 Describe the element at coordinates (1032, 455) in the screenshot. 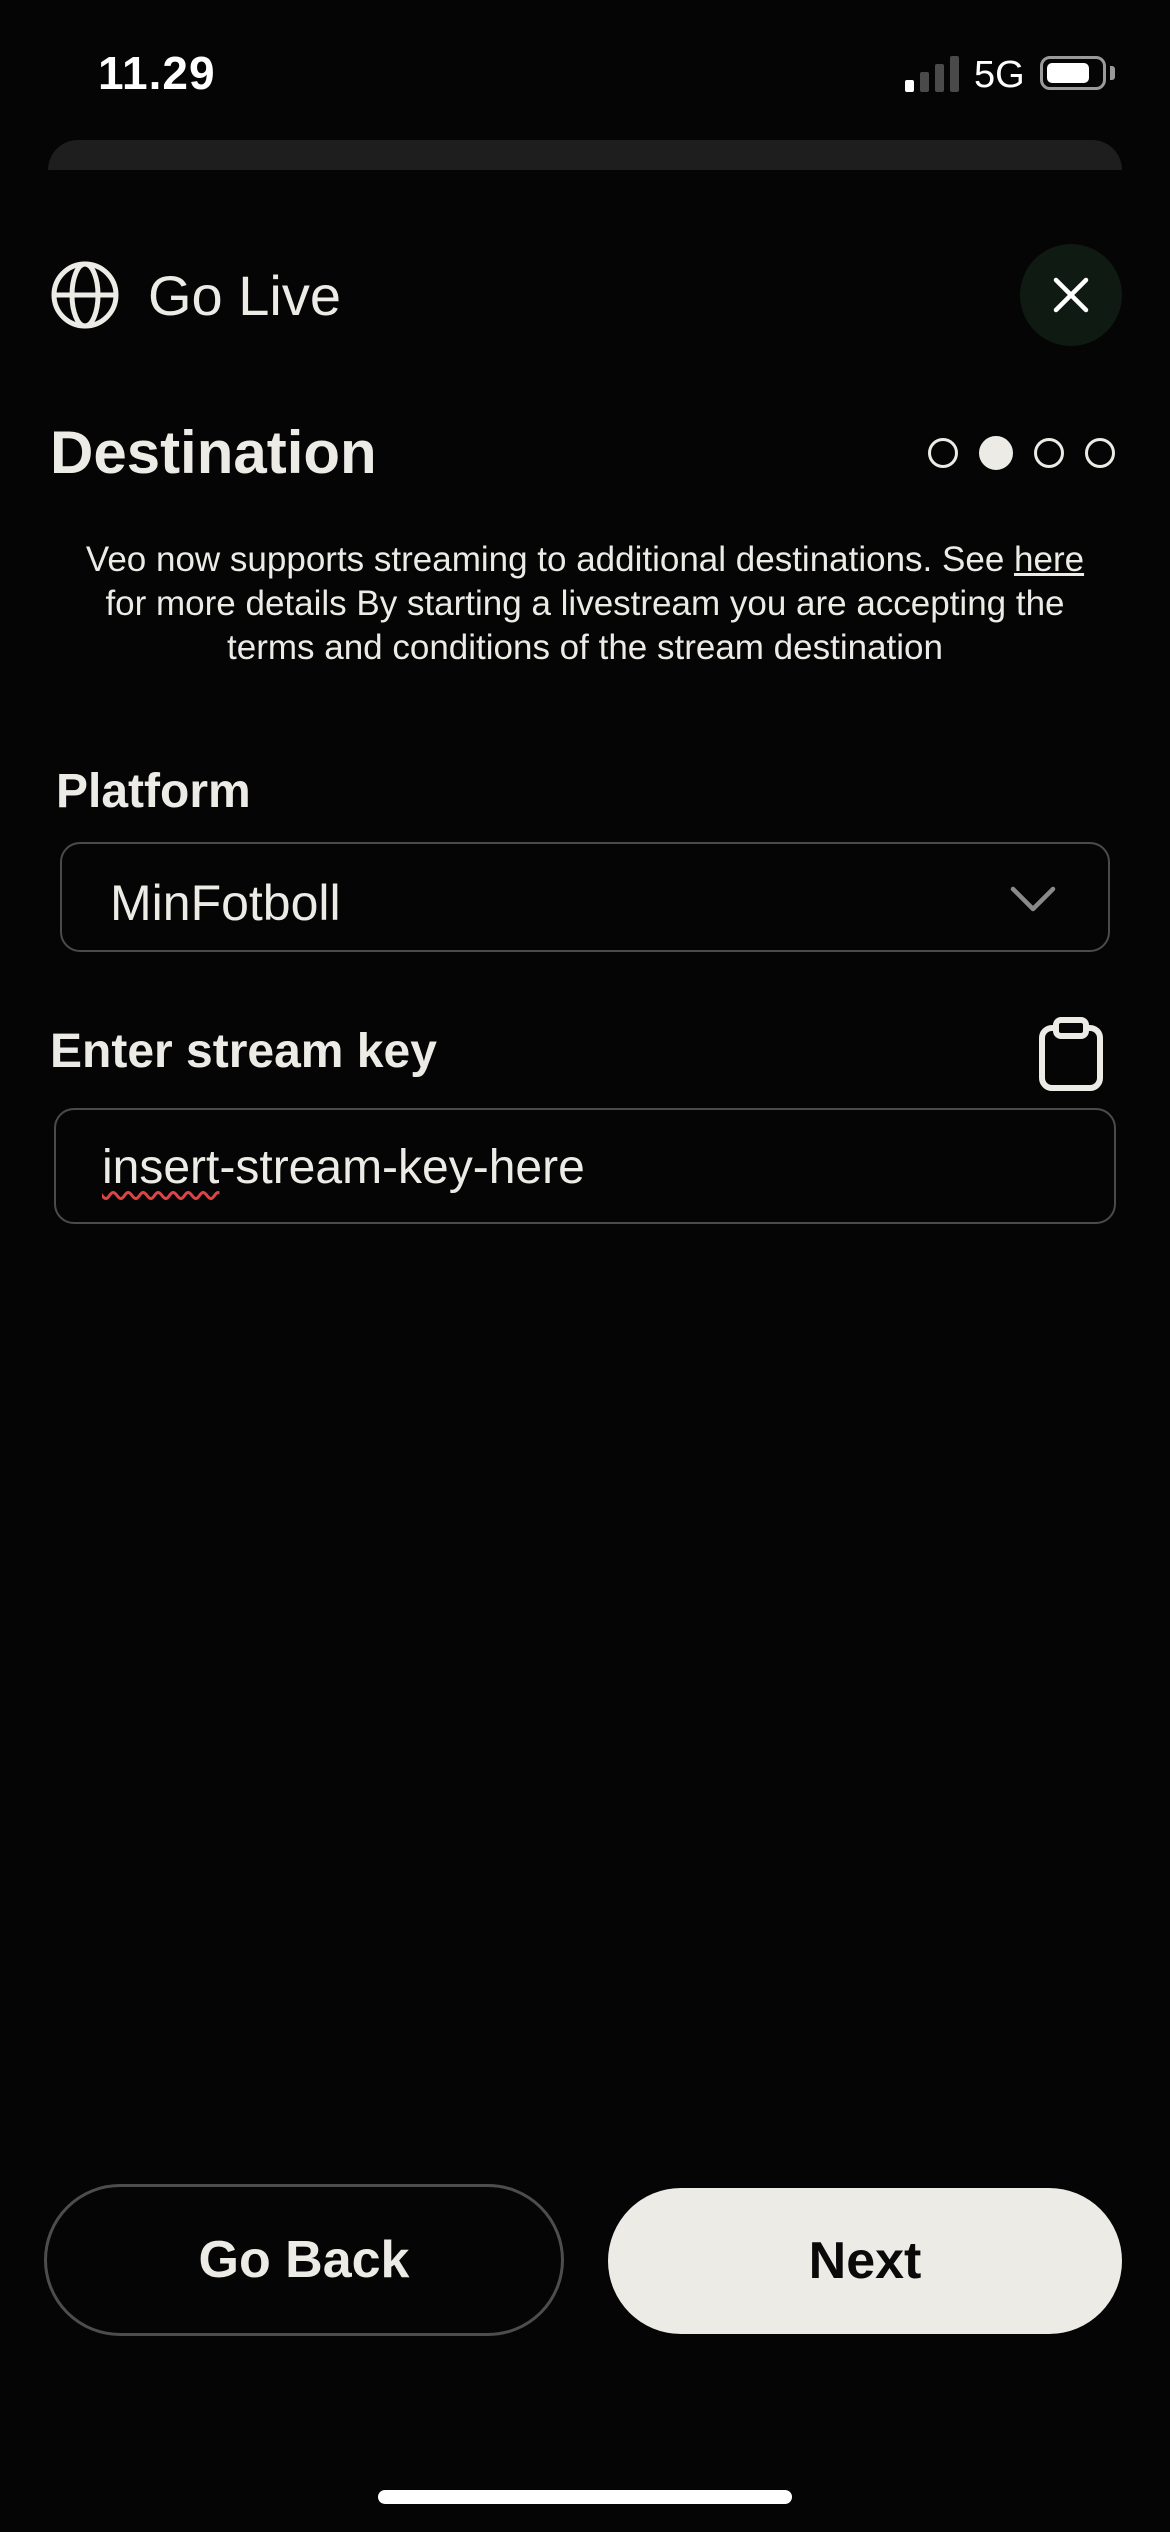

I see `step-progress` at that location.